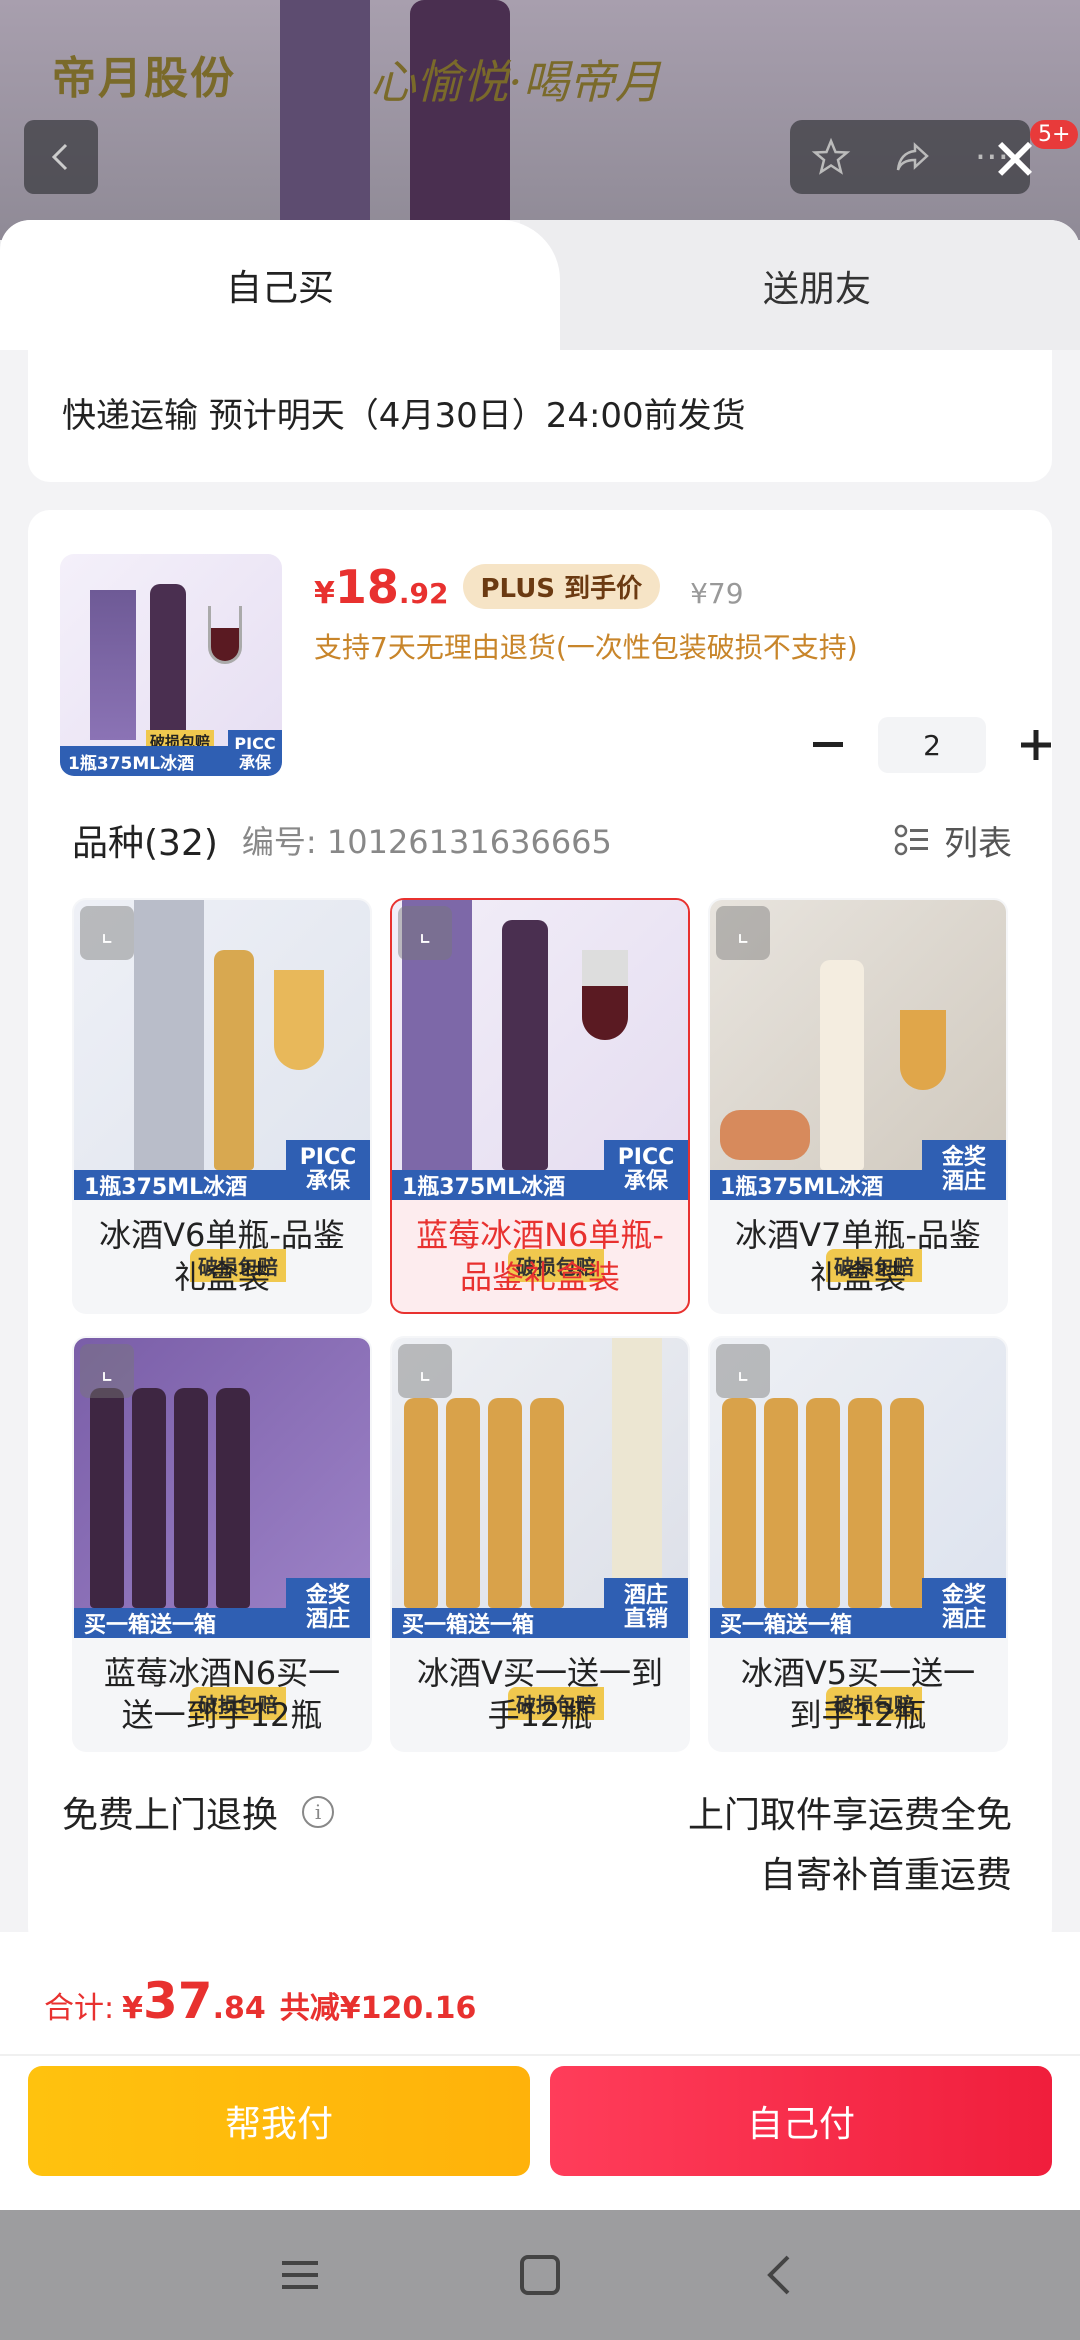 Image resolution: width=1080 pixels, height=2340 pixels. Describe the element at coordinates (222, 1256) in the screenshot. I see `variant-label: 冰酒V6单瓶-品鉴礼盒装` at that location.